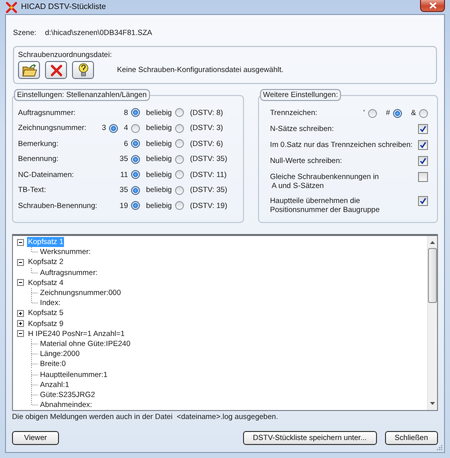 The image size is (450, 458). Describe the element at coordinates (63, 7) in the screenshot. I see `window-title: HICAD DSTV-Stückliste` at that location.